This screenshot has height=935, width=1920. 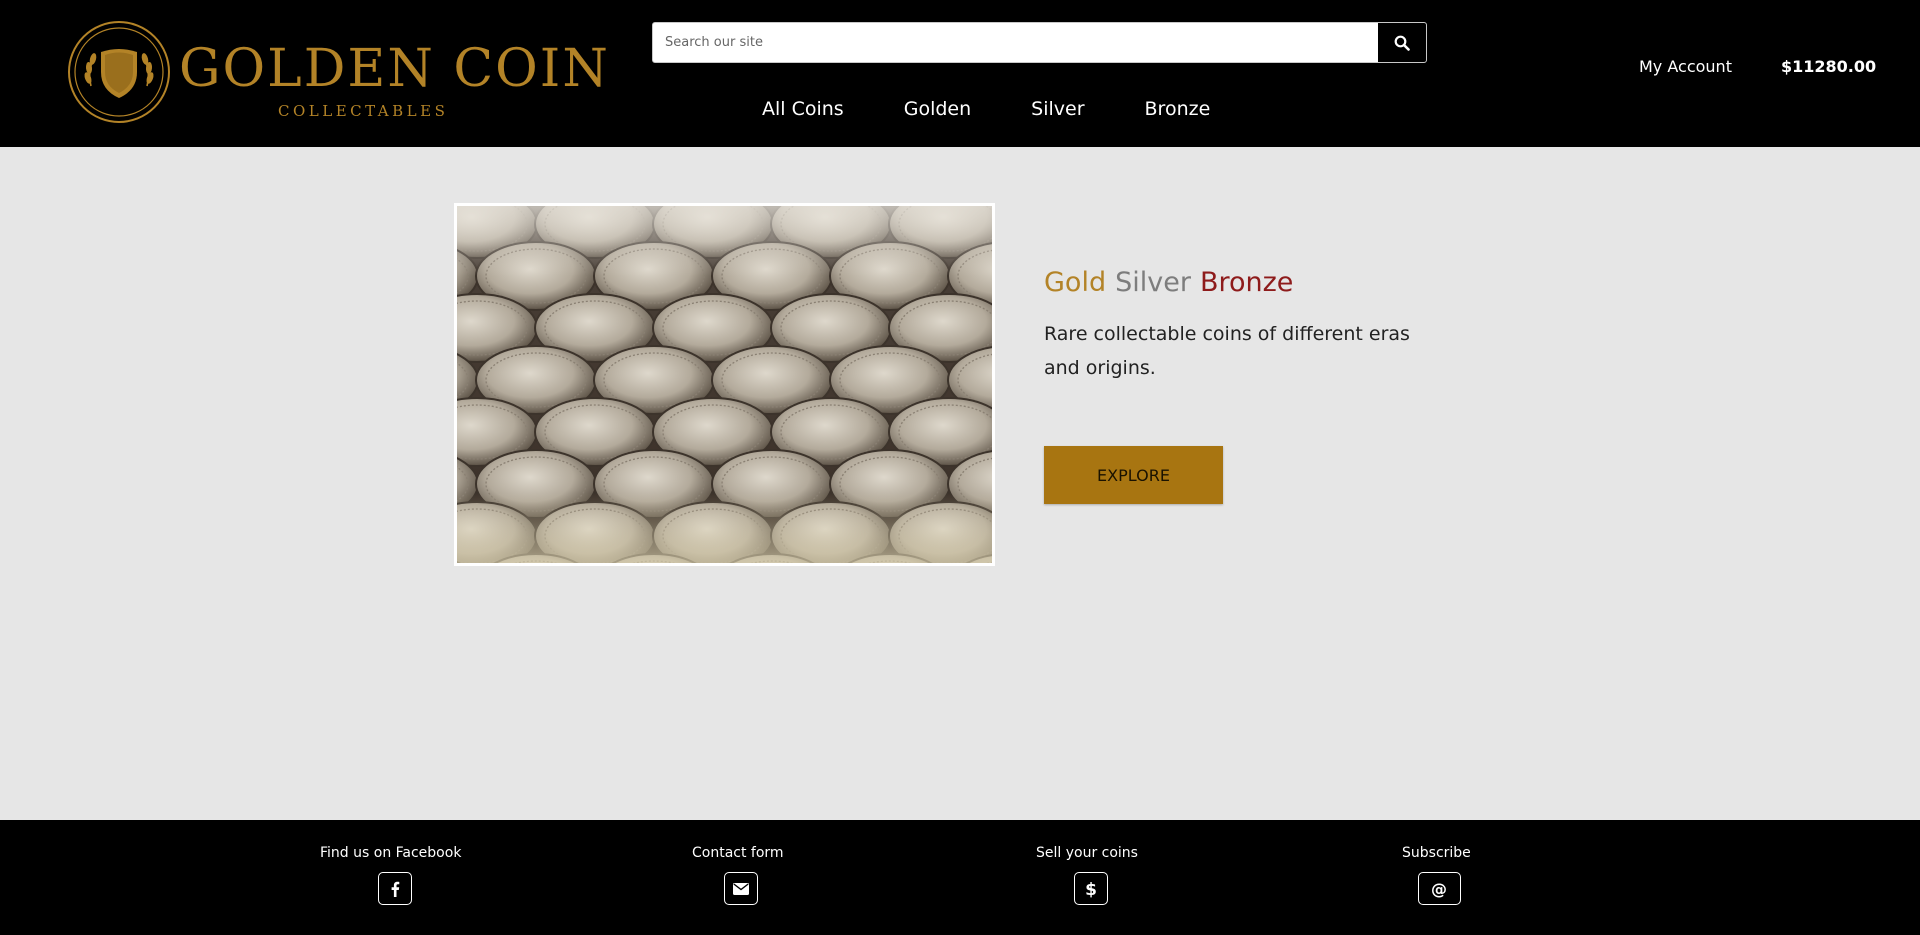 I want to click on facebook-button, so click(x=394, y=888).